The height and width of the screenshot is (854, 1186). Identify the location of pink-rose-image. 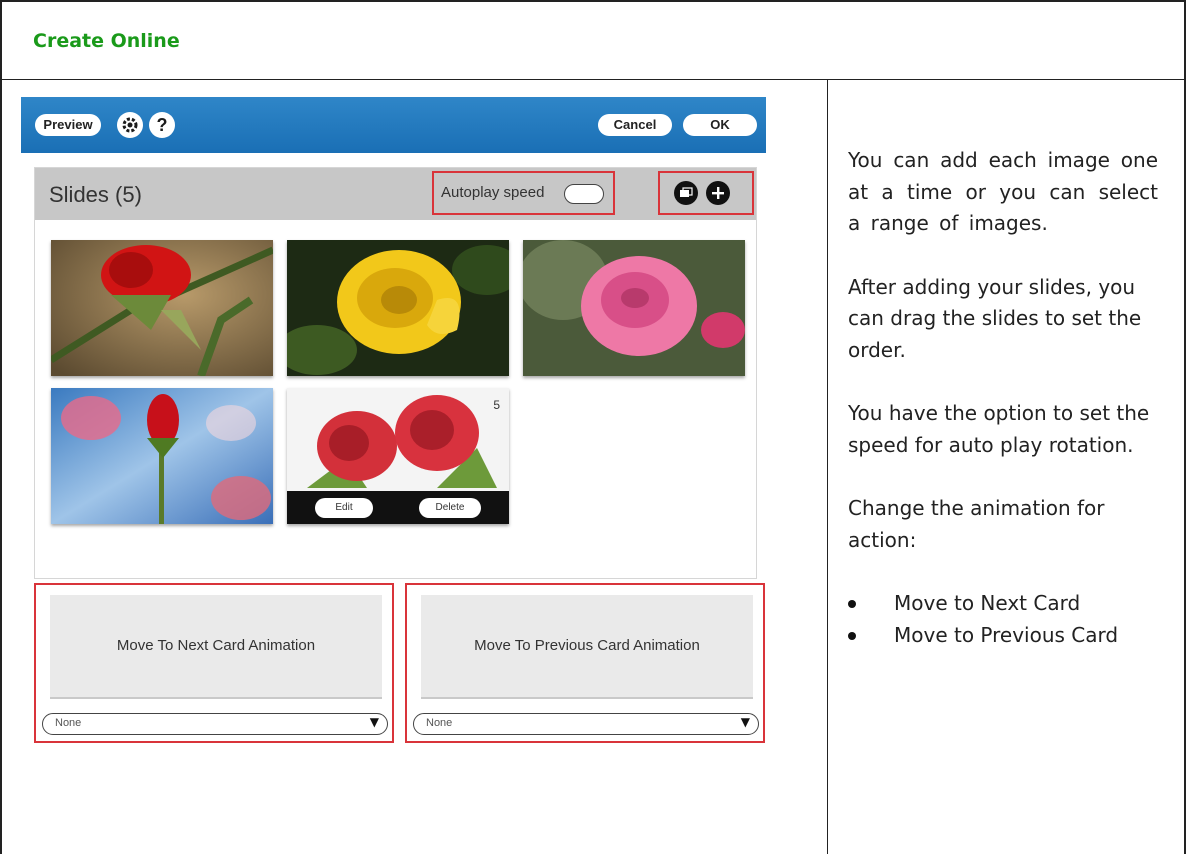
(634, 308).